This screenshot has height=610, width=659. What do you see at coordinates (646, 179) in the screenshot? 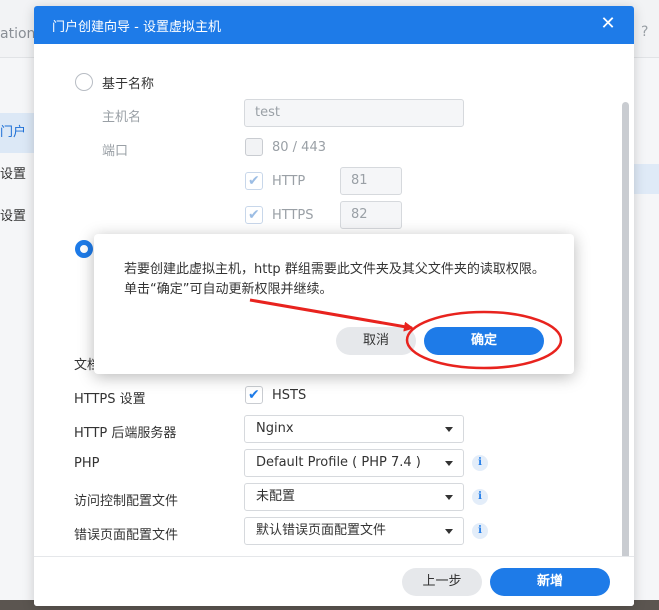
I see `background-selected-row` at bounding box center [646, 179].